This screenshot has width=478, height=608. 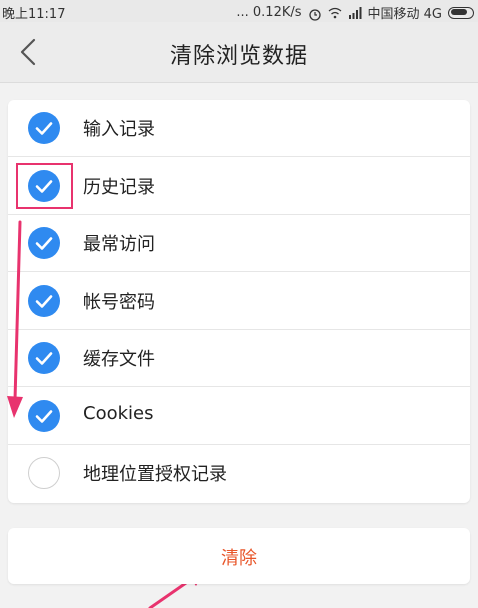 I want to click on annotation-arrow-down, so click(x=15, y=319).